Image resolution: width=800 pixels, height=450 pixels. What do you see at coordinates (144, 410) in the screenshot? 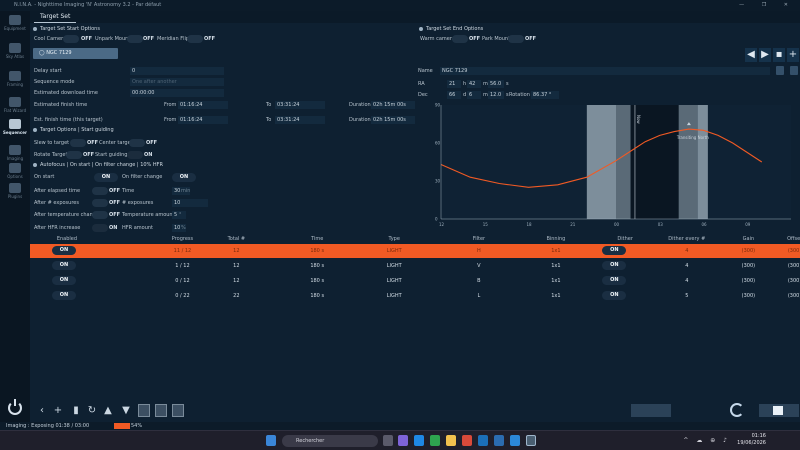
I see `save-sequence-icon` at bounding box center [144, 410].